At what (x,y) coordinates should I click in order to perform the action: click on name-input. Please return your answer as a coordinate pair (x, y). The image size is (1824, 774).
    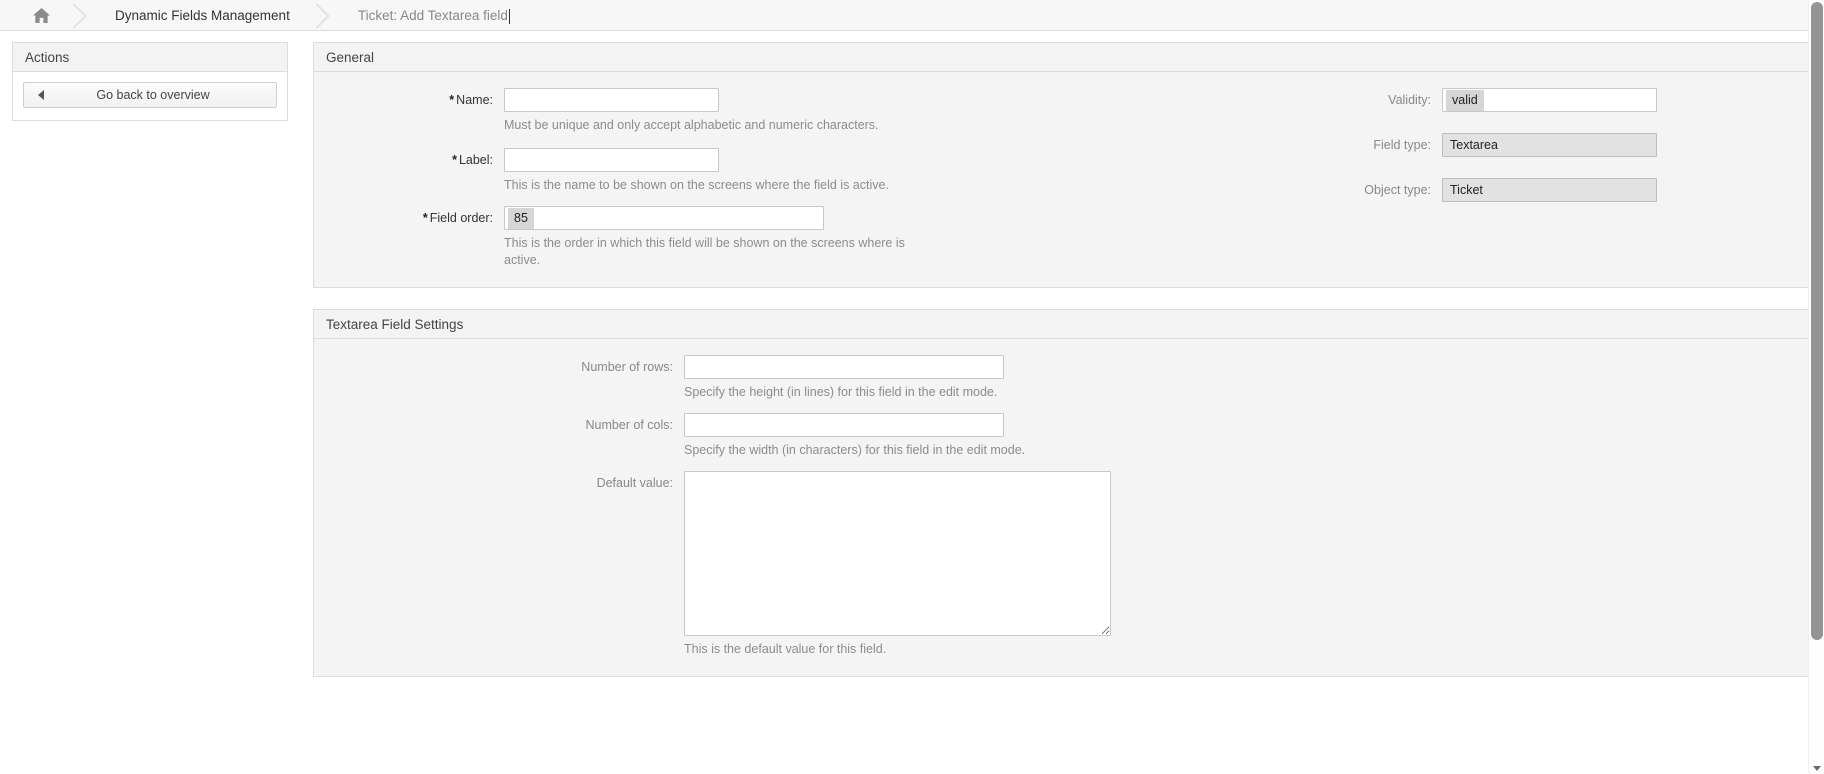
    Looking at the image, I should click on (611, 100).